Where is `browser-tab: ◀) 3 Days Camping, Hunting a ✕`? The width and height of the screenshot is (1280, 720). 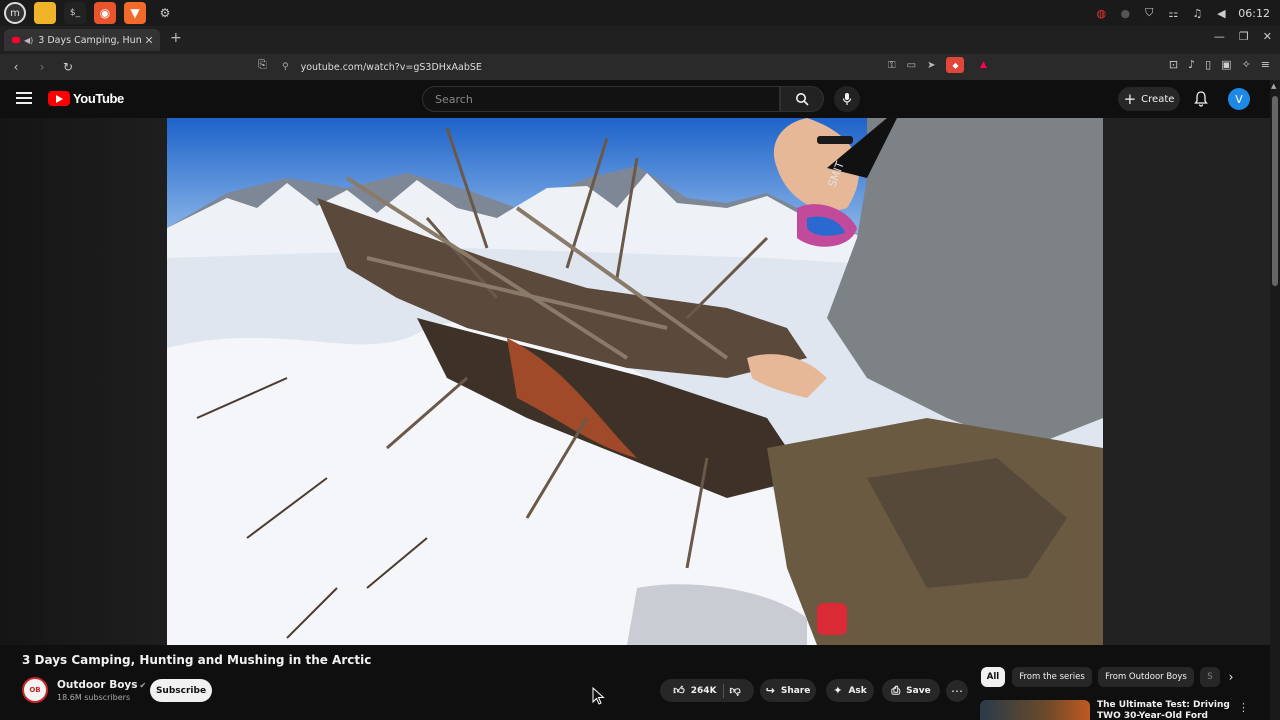
browser-tab: ◀) 3 Days Camping, Hunting a ✕ is located at coordinates (82, 40).